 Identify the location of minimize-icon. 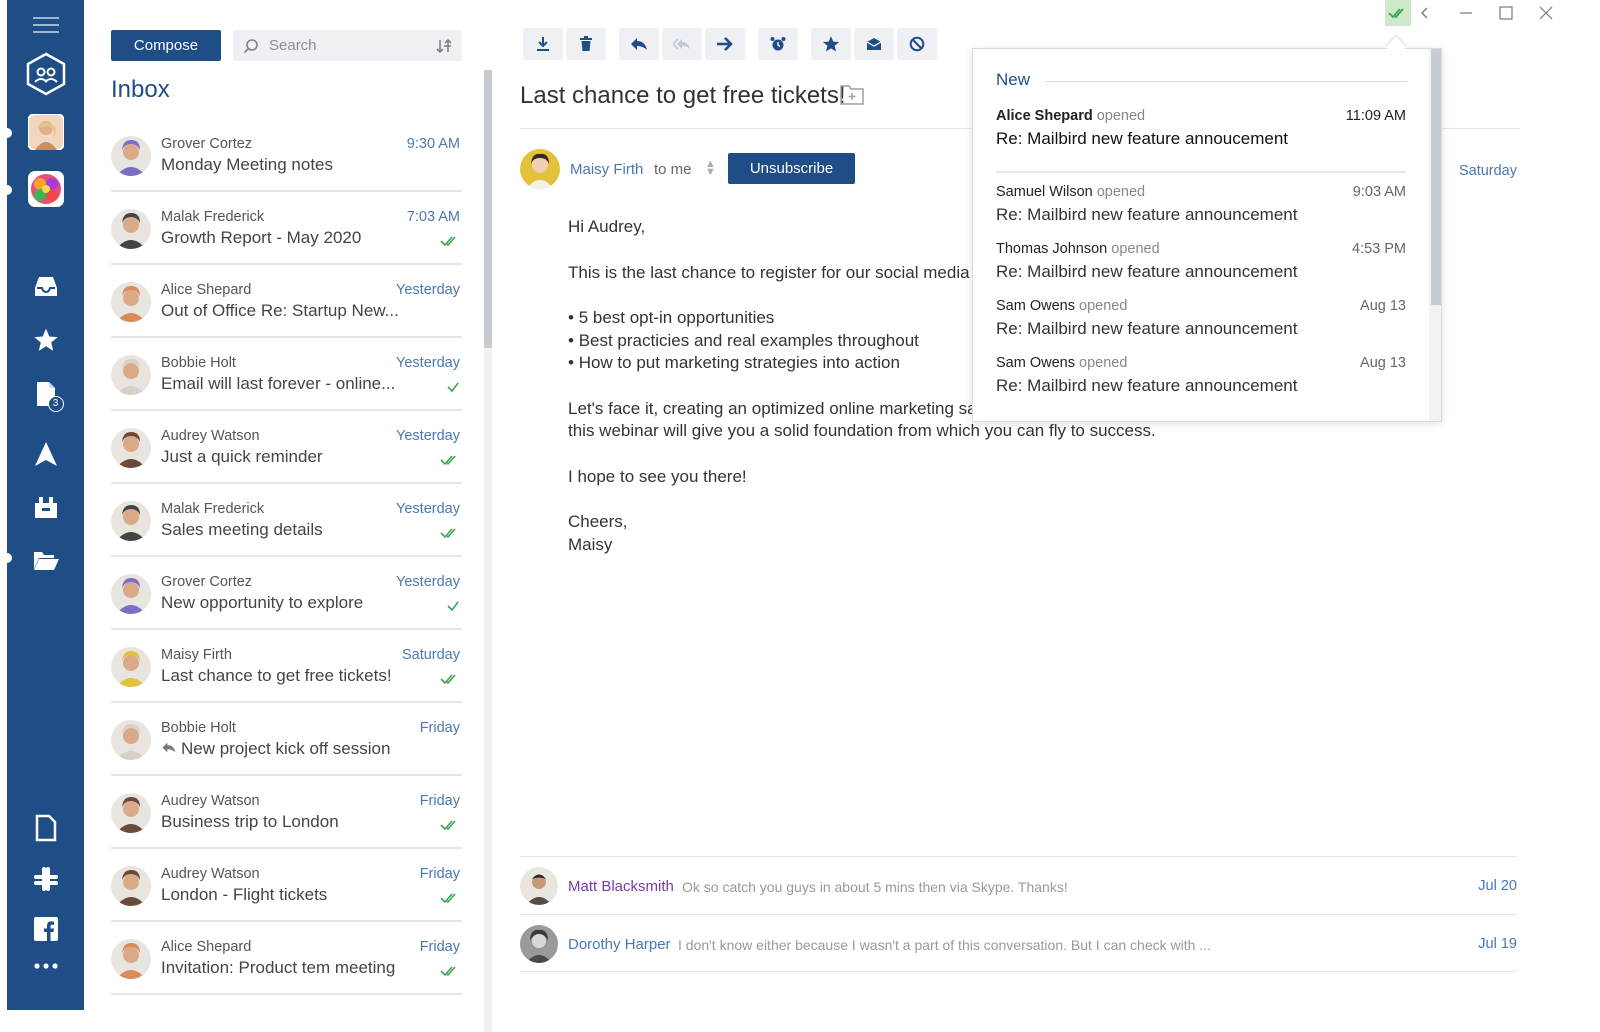
(1466, 13).